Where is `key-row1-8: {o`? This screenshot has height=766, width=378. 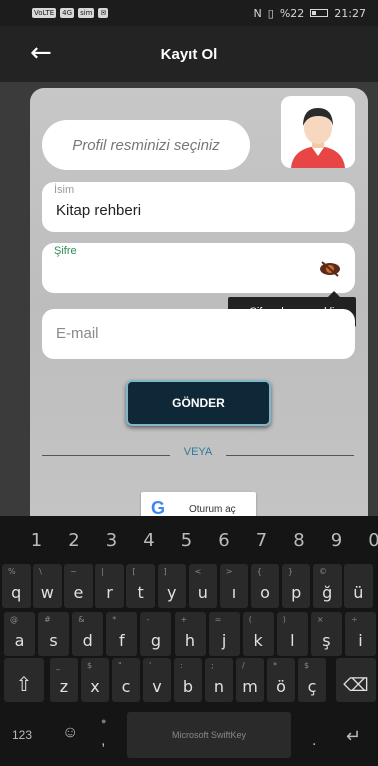 key-row1-8: {o is located at coordinates (265, 586).